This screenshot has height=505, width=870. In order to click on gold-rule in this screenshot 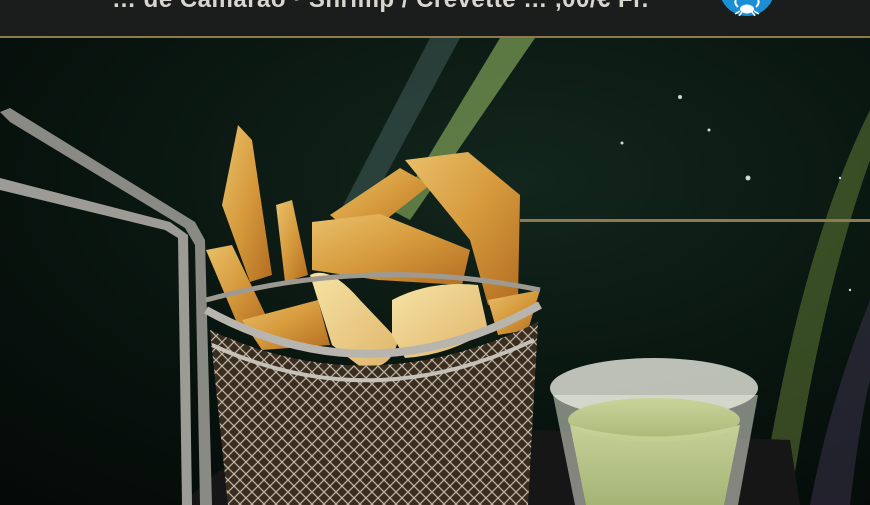, I will do `click(695, 220)`.